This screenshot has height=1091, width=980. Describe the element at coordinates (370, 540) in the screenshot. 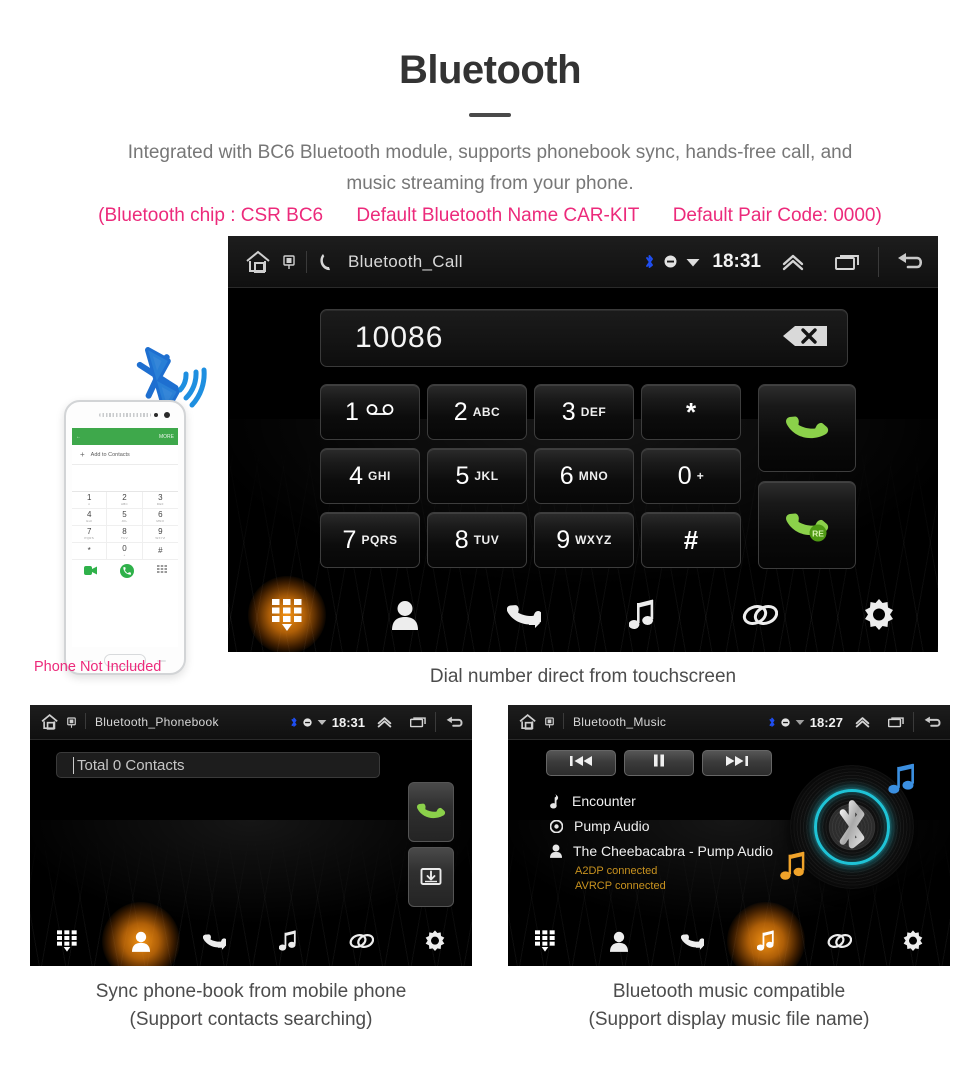

I see `key-7: 7 PQRS` at that location.